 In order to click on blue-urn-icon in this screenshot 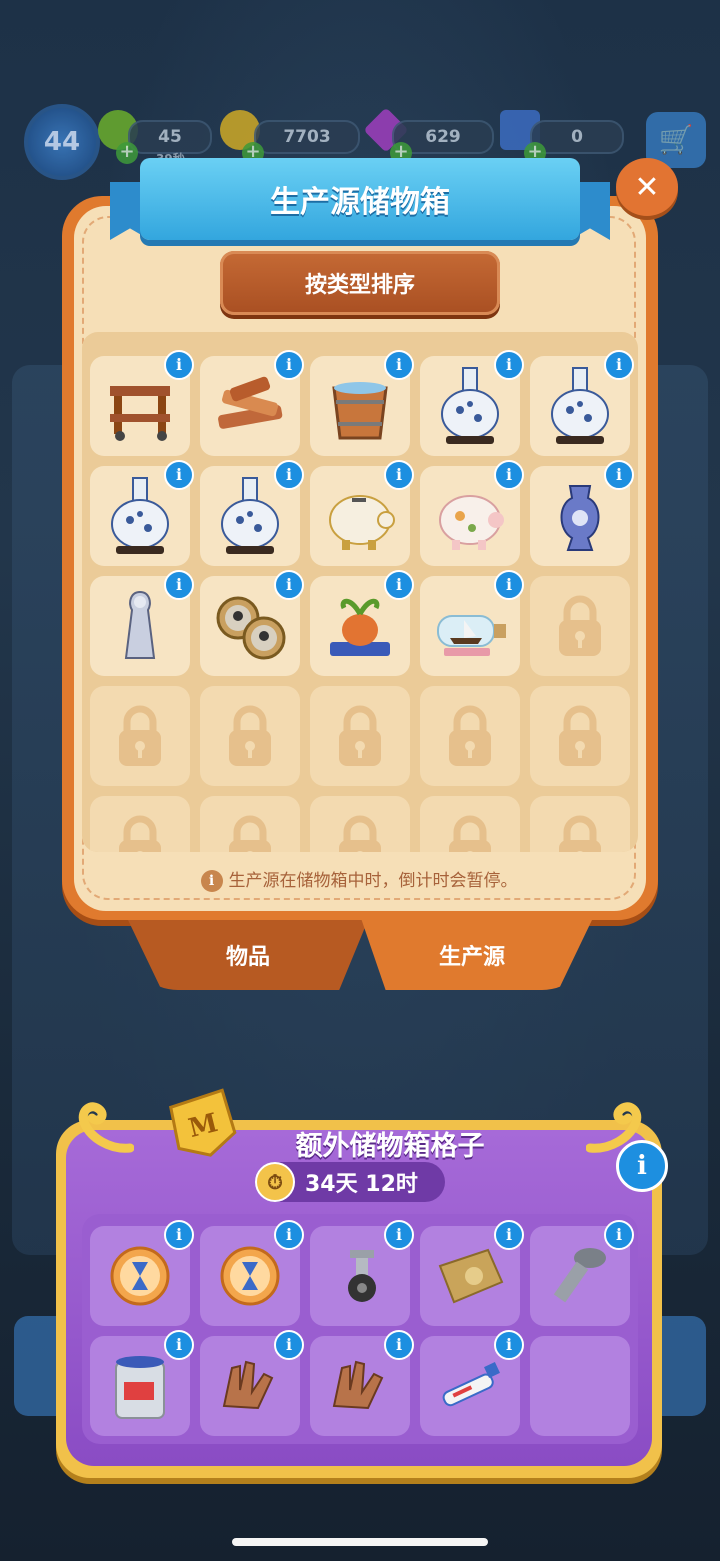, I will do `click(580, 518)`.